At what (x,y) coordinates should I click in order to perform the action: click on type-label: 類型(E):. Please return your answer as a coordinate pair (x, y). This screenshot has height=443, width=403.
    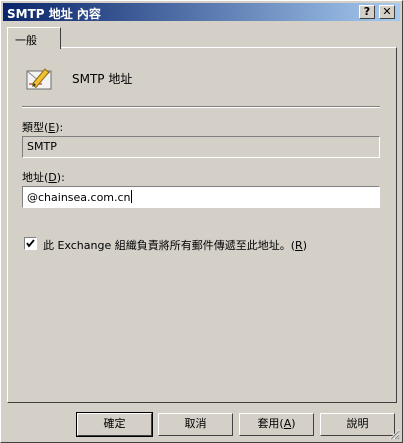
    Looking at the image, I should click on (43, 127).